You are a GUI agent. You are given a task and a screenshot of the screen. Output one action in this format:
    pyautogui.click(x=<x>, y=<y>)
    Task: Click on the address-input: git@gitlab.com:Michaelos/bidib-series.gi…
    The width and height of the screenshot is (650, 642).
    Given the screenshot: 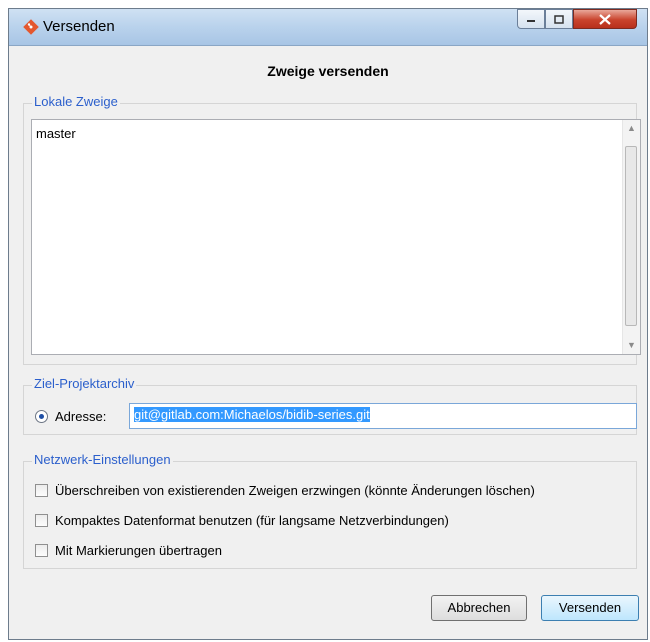 What is the action you would take?
    pyautogui.click(x=383, y=416)
    